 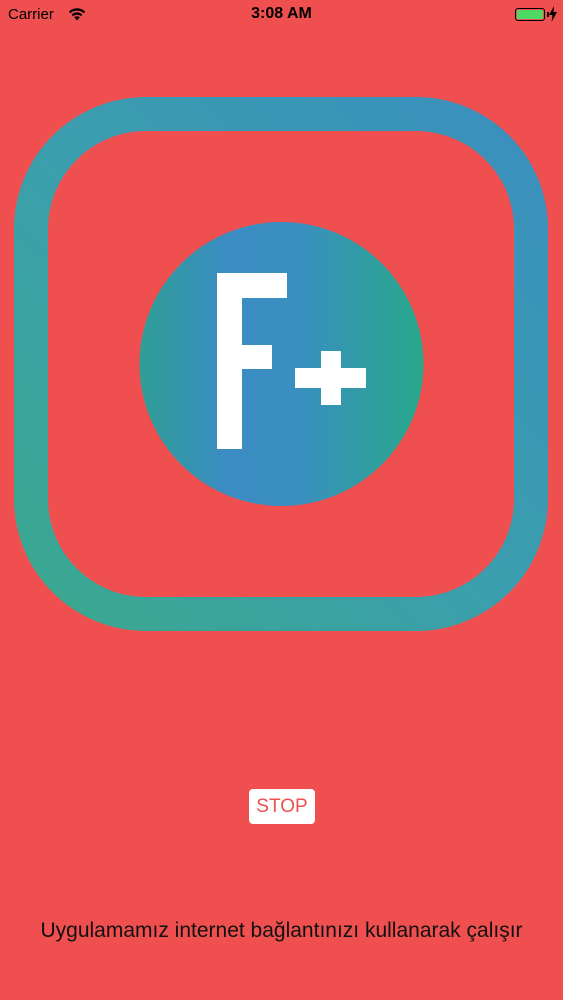 What do you see at coordinates (282, 806) in the screenshot?
I see `stop-button: STOP` at bounding box center [282, 806].